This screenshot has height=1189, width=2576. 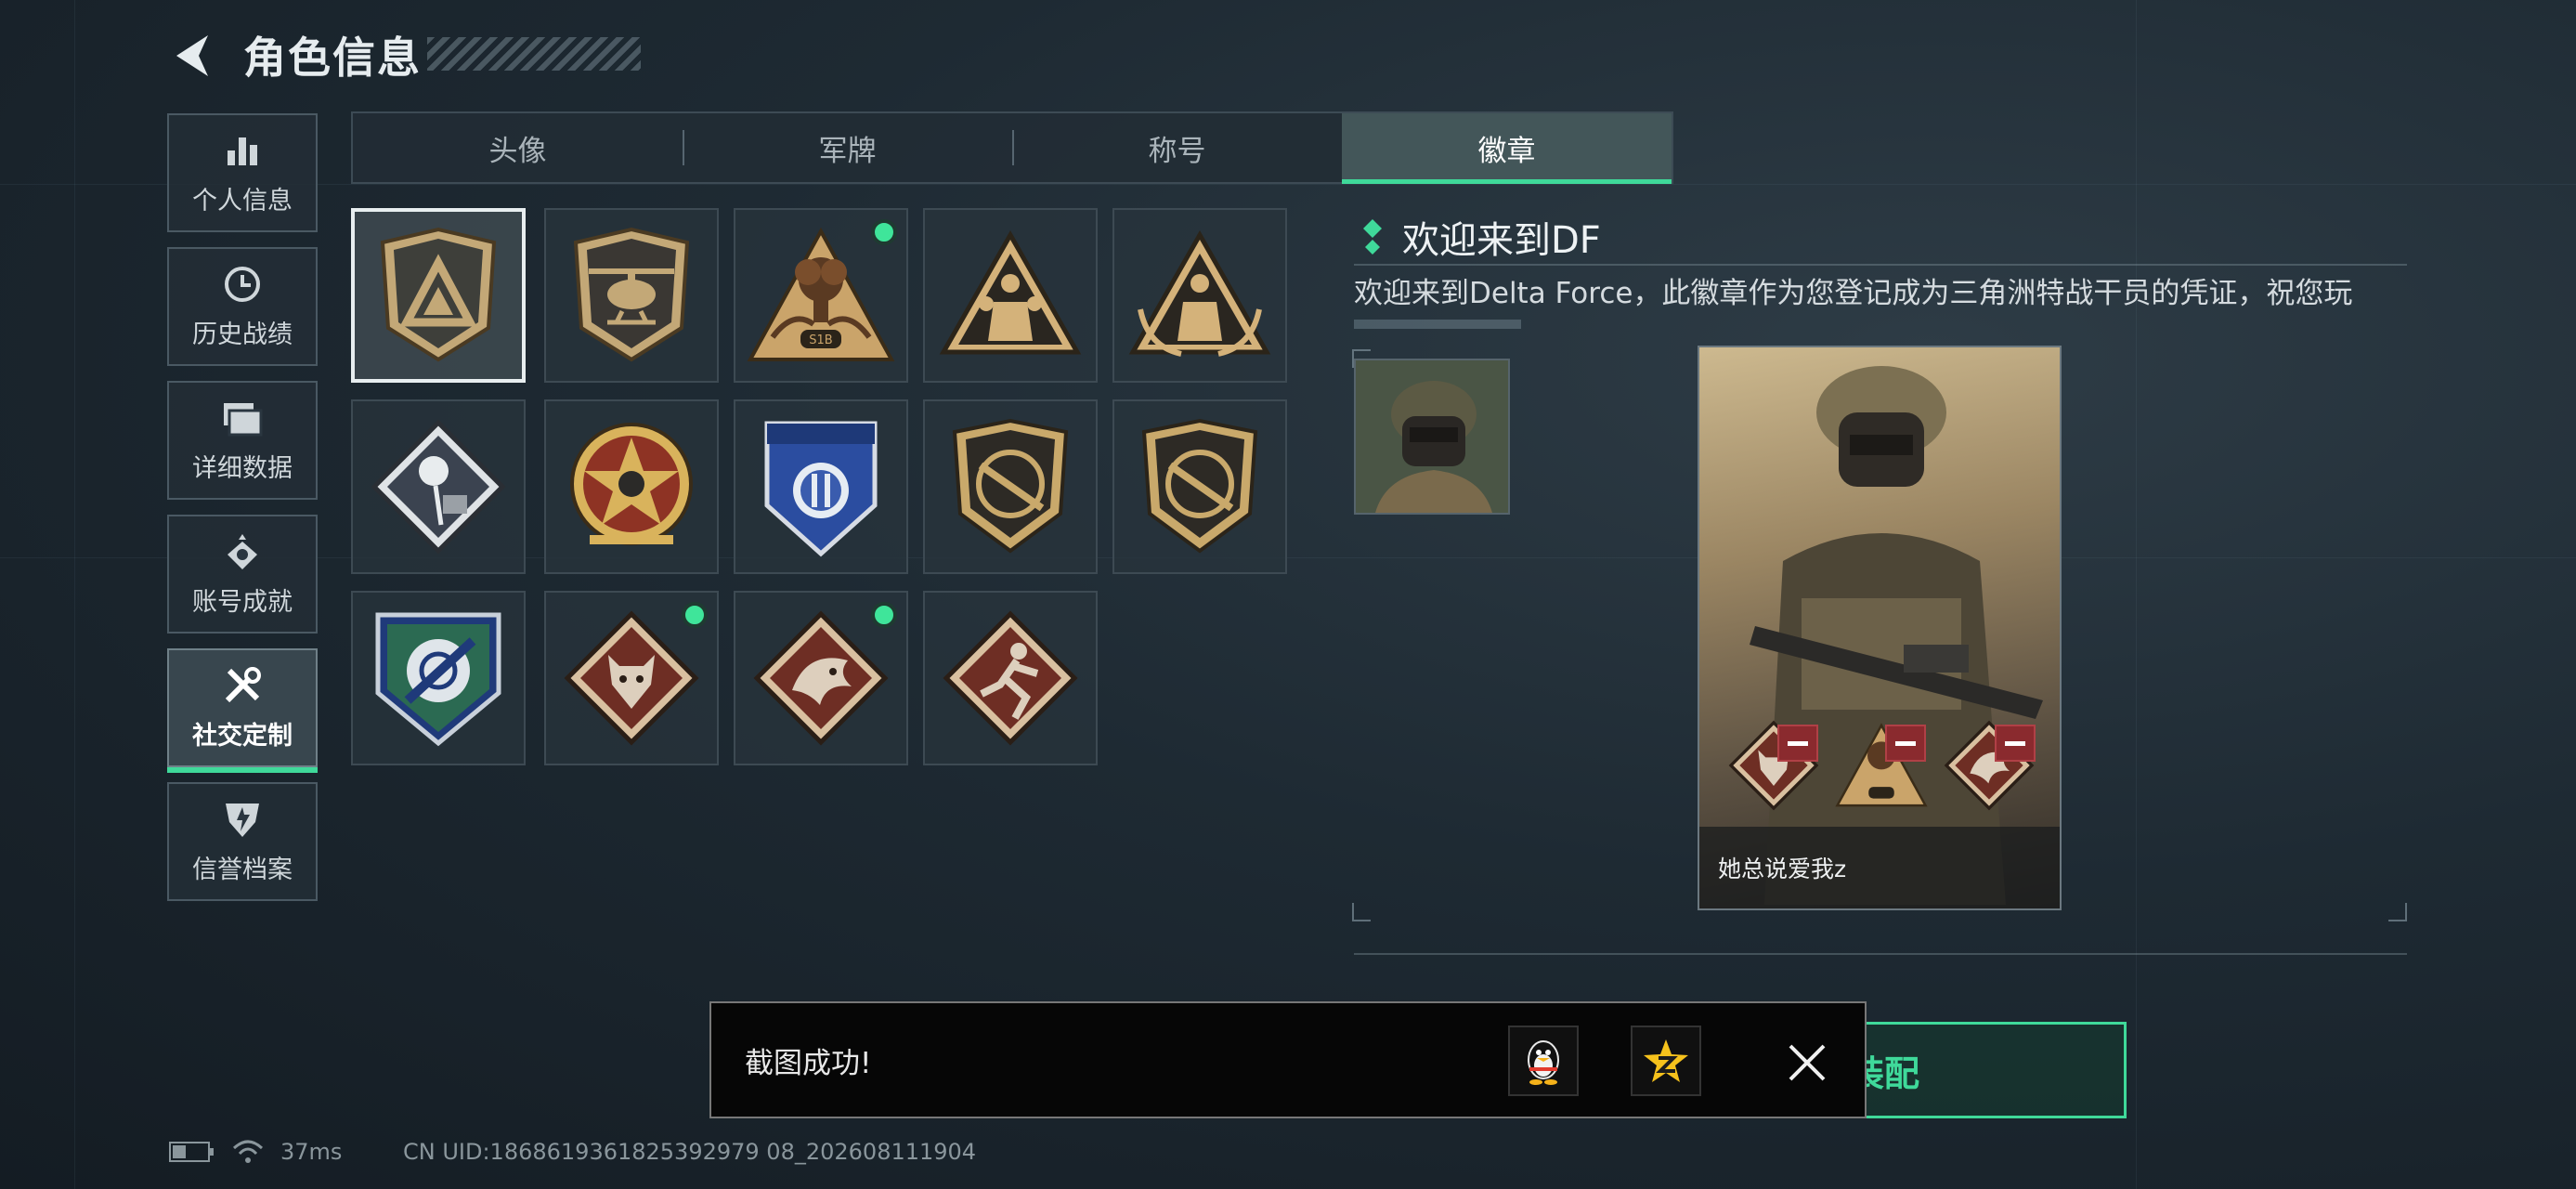 I want to click on explosion-s1b-badge-icon: S1B, so click(x=821, y=294).